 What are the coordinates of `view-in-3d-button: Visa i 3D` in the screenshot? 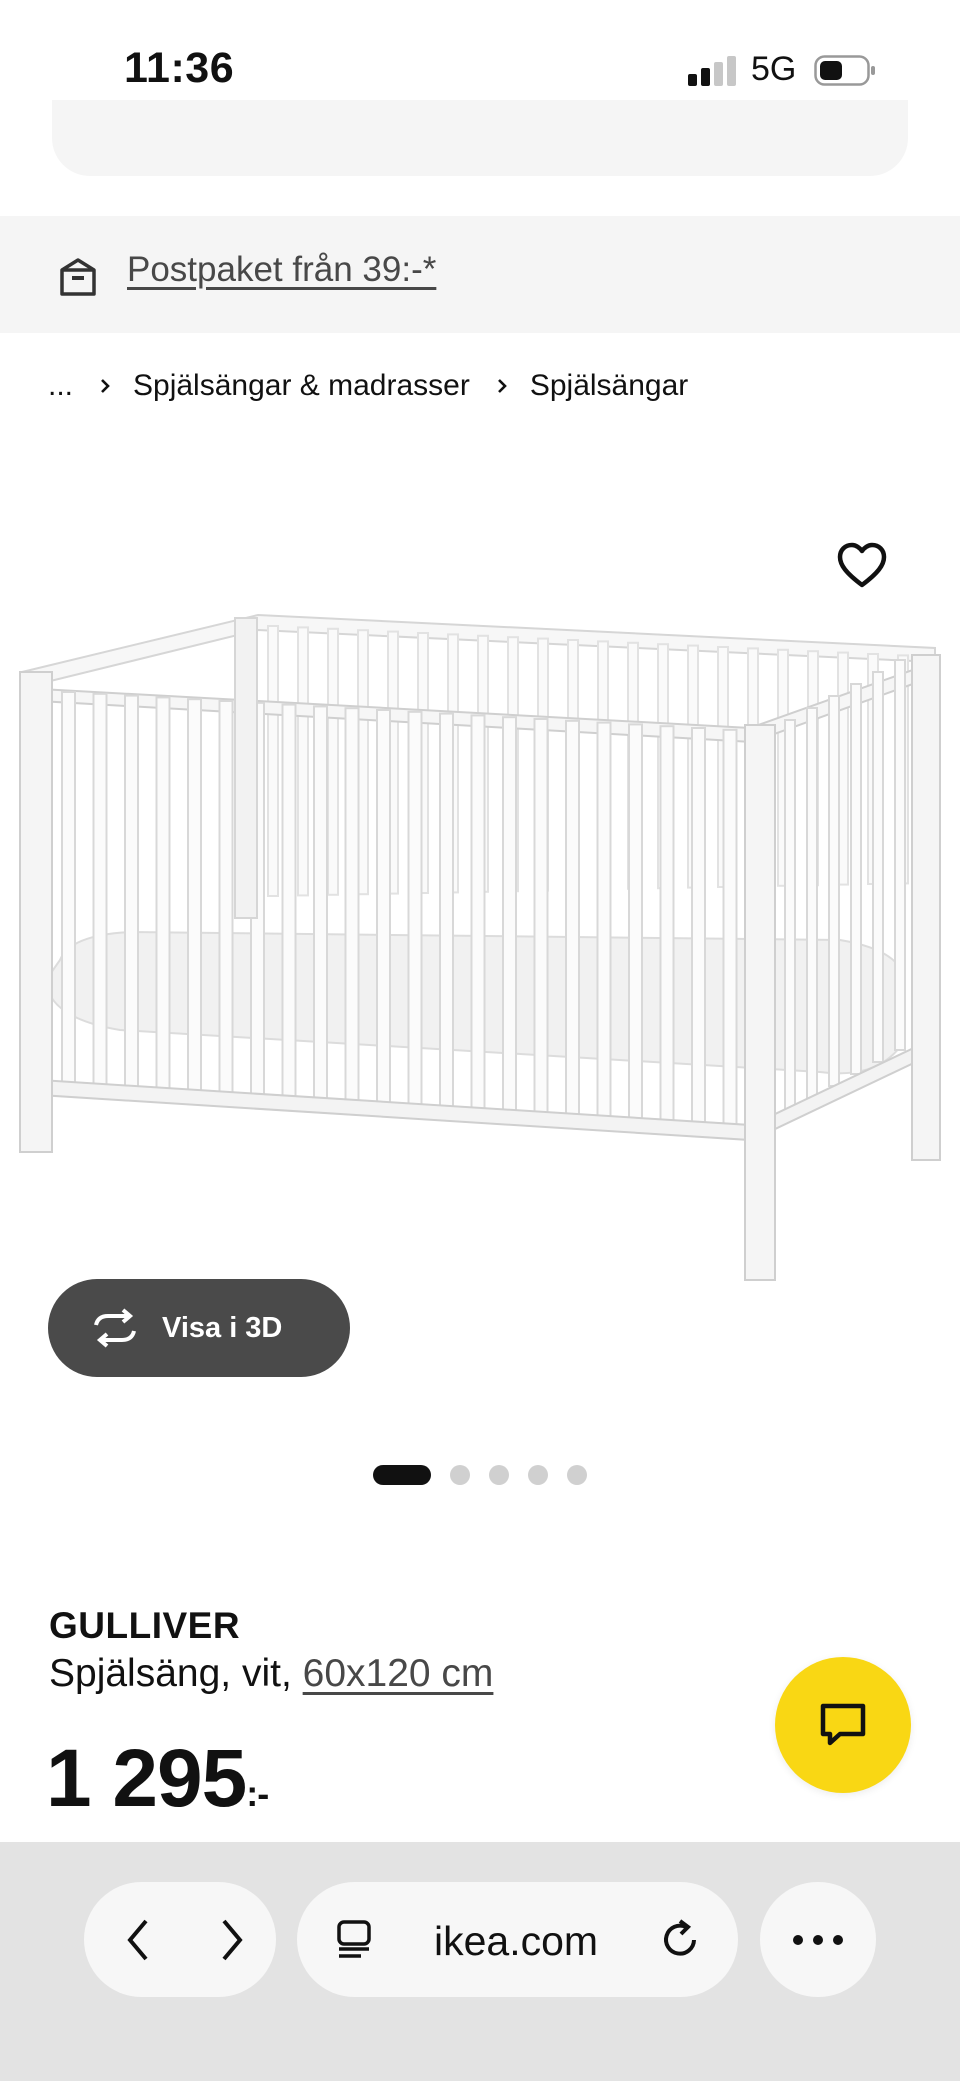 It's located at (199, 1328).